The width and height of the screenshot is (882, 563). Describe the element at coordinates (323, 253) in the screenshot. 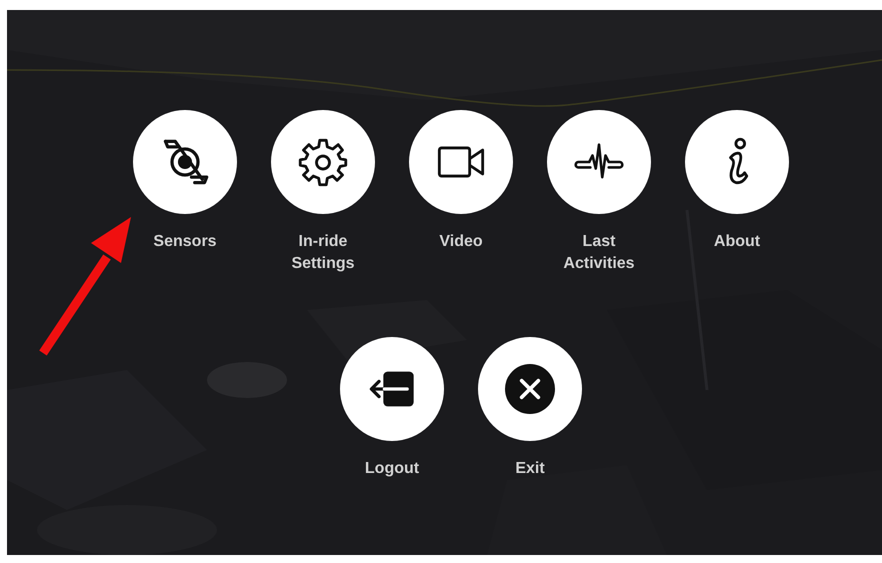

I see `menu-label: In-ride Settings` at that location.